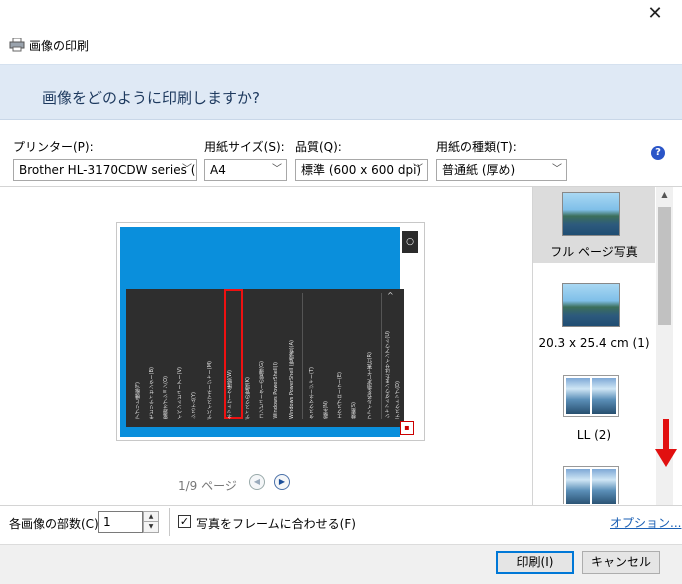 This screenshot has width=682, height=584. What do you see at coordinates (658, 153) in the screenshot?
I see `help-icon: ?` at bounding box center [658, 153].